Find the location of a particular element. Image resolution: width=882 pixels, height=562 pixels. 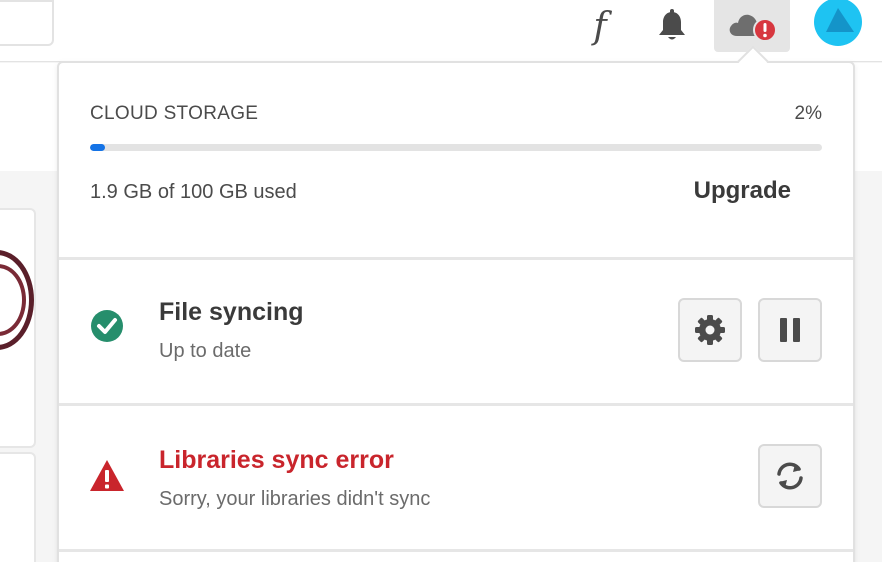

pause-icon is located at coordinates (790, 330).